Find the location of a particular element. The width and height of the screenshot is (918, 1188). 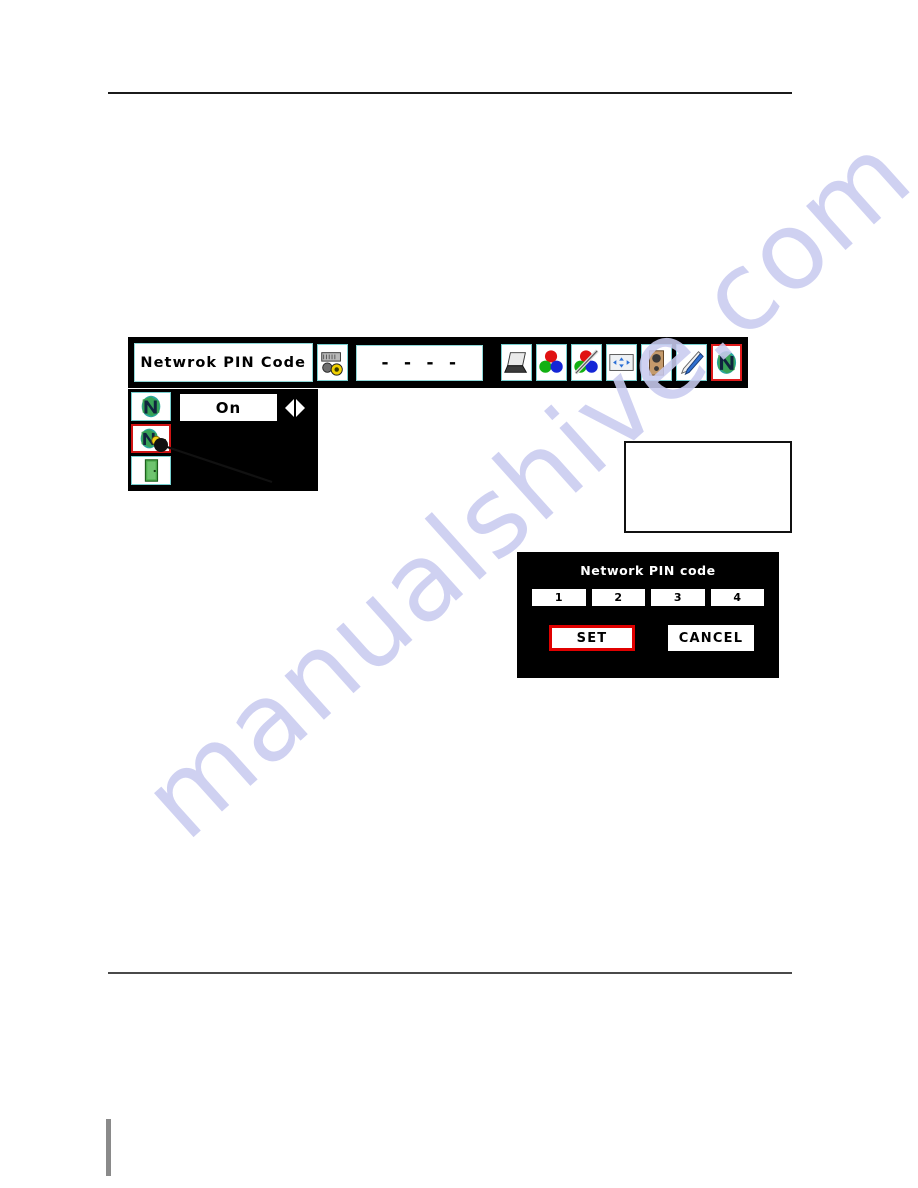

osd-setting-row: On is located at coordinates (247, 407).